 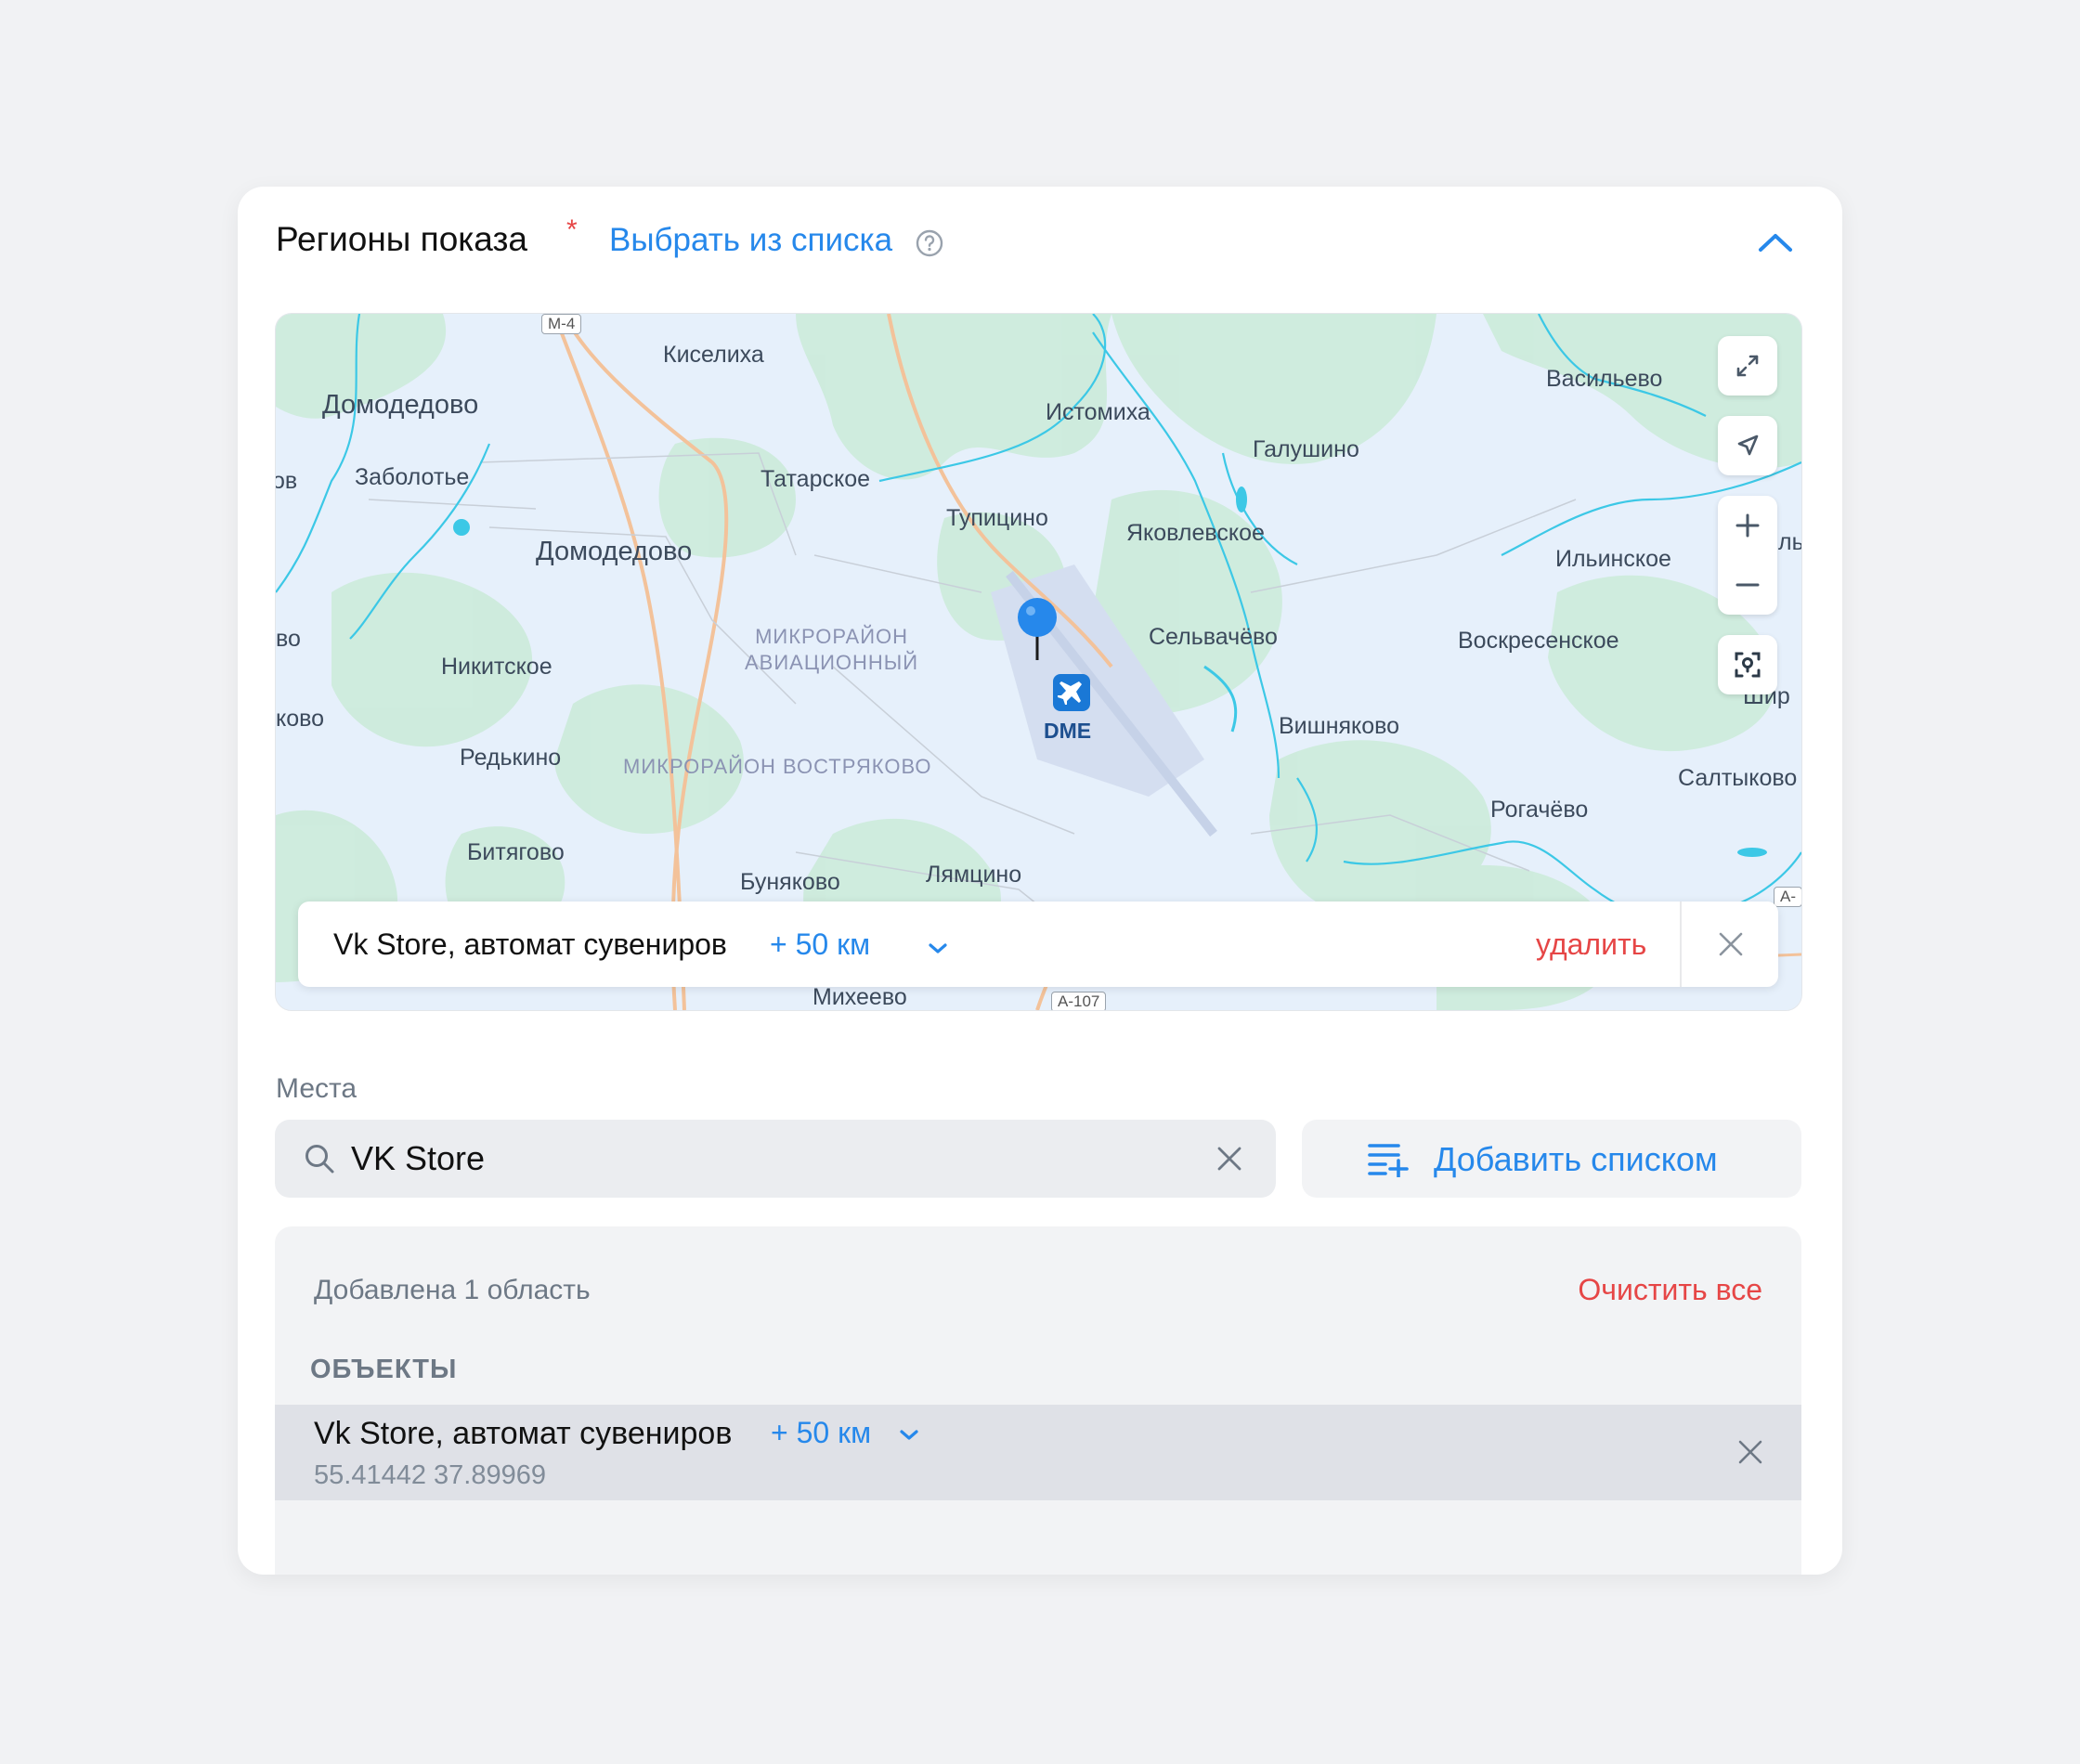 I want to click on section-title: Регионы показа, so click(x=401, y=239).